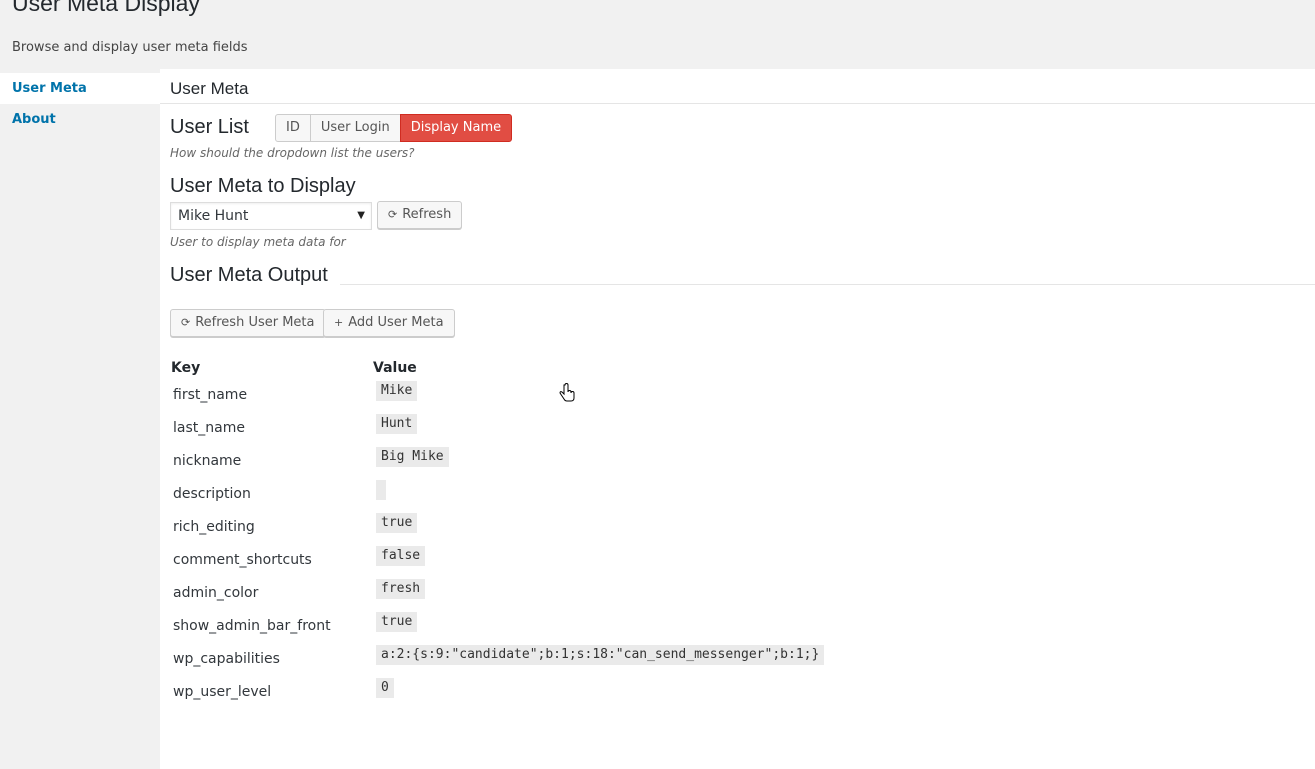 This screenshot has width=1315, height=769. What do you see at coordinates (271, 216) in the screenshot?
I see `user-select: Mike Hunt ▼` at bounding box center [271, 216].